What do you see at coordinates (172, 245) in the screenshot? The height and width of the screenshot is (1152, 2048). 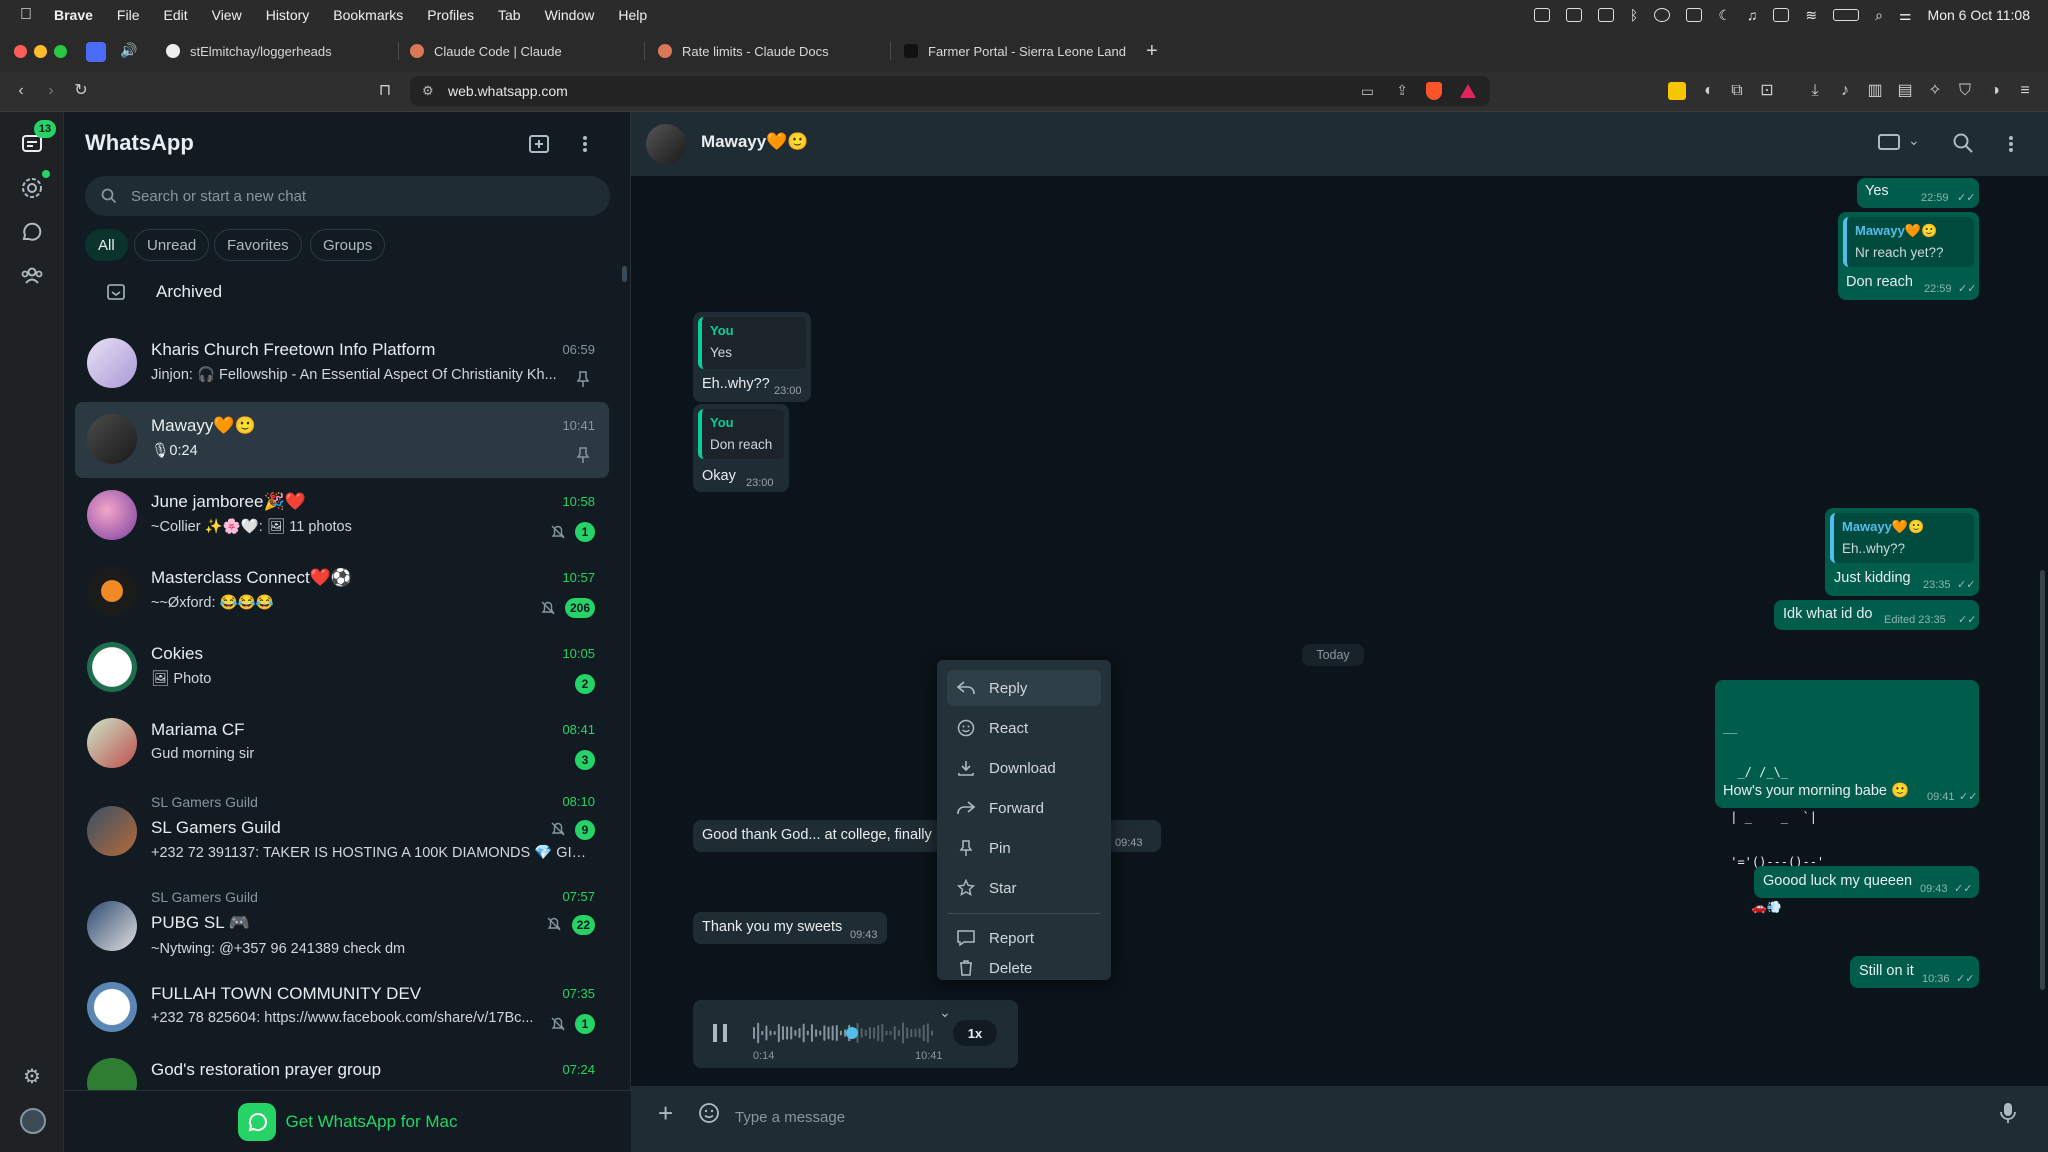 I see `filter-unread: Unread` at bounding box center [172, 245].